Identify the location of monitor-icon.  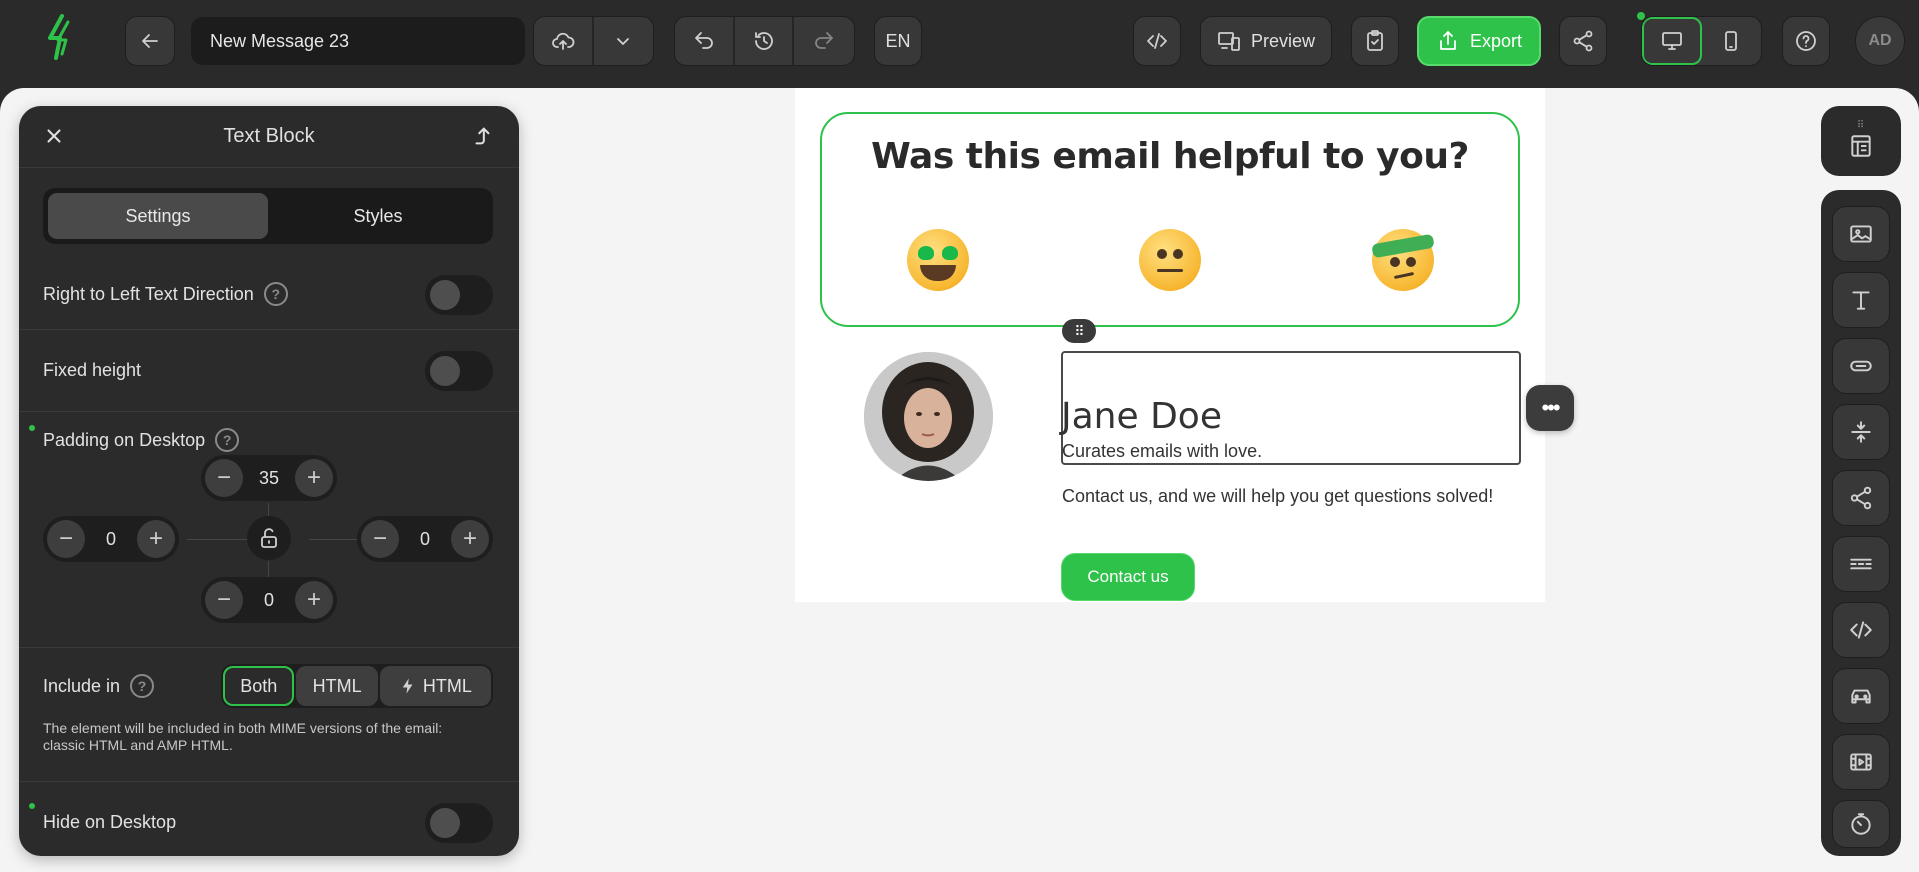
(1671, 41).